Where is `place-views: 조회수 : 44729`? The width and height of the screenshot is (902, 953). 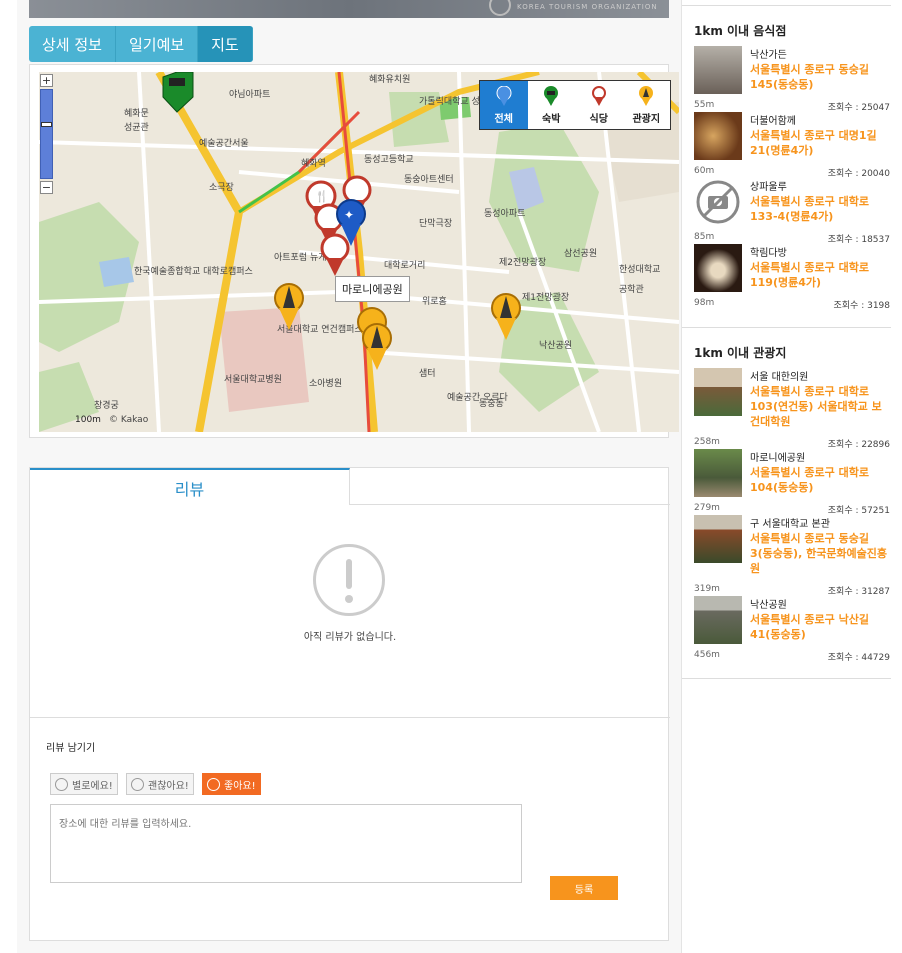 place-views: 조회수 : 44729 is located at coordinates (858, 658).